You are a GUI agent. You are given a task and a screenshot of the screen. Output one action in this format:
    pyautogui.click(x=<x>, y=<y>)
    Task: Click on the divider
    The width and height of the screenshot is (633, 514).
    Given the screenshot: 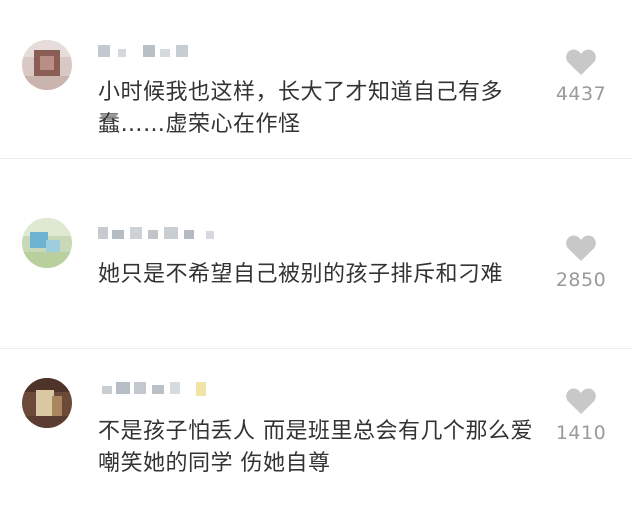 What is the action you would take?
    pyautogui.click(x=316, y=158)
    